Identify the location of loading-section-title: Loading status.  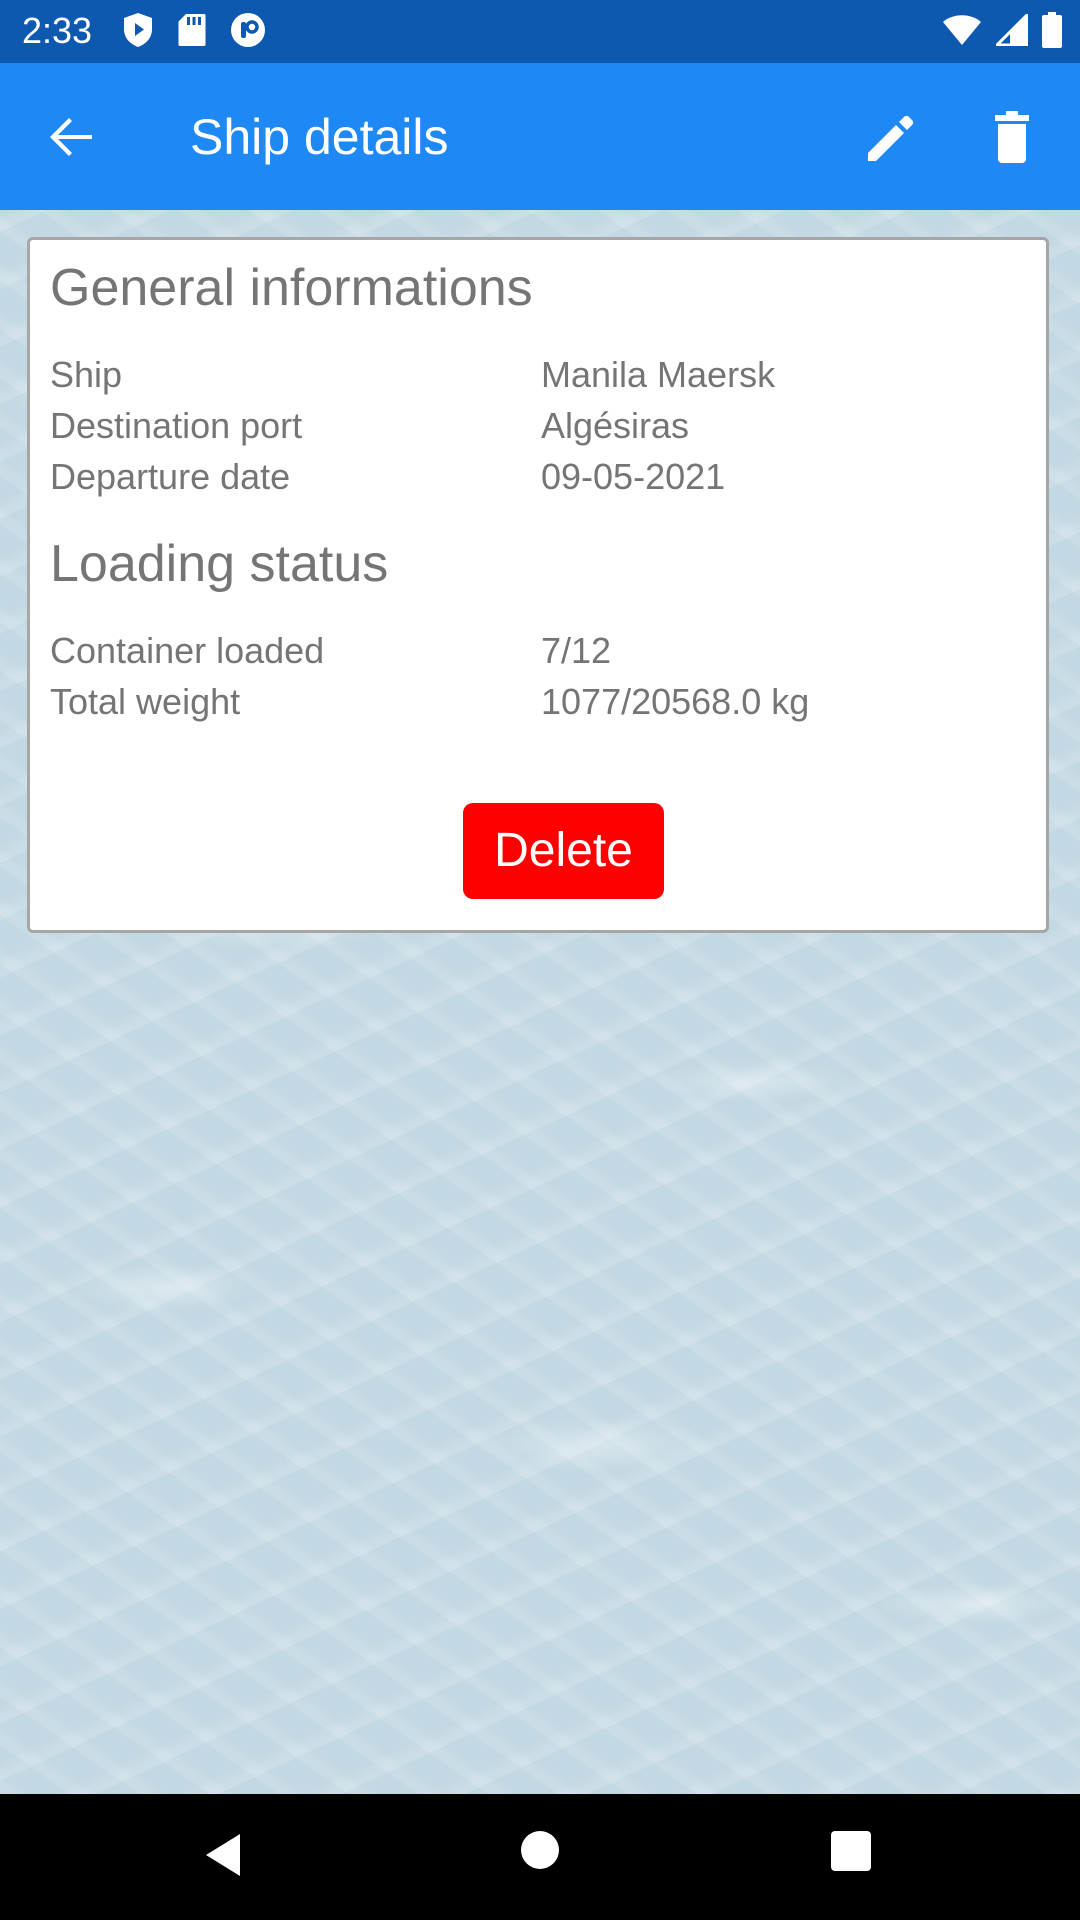
(219, 564).